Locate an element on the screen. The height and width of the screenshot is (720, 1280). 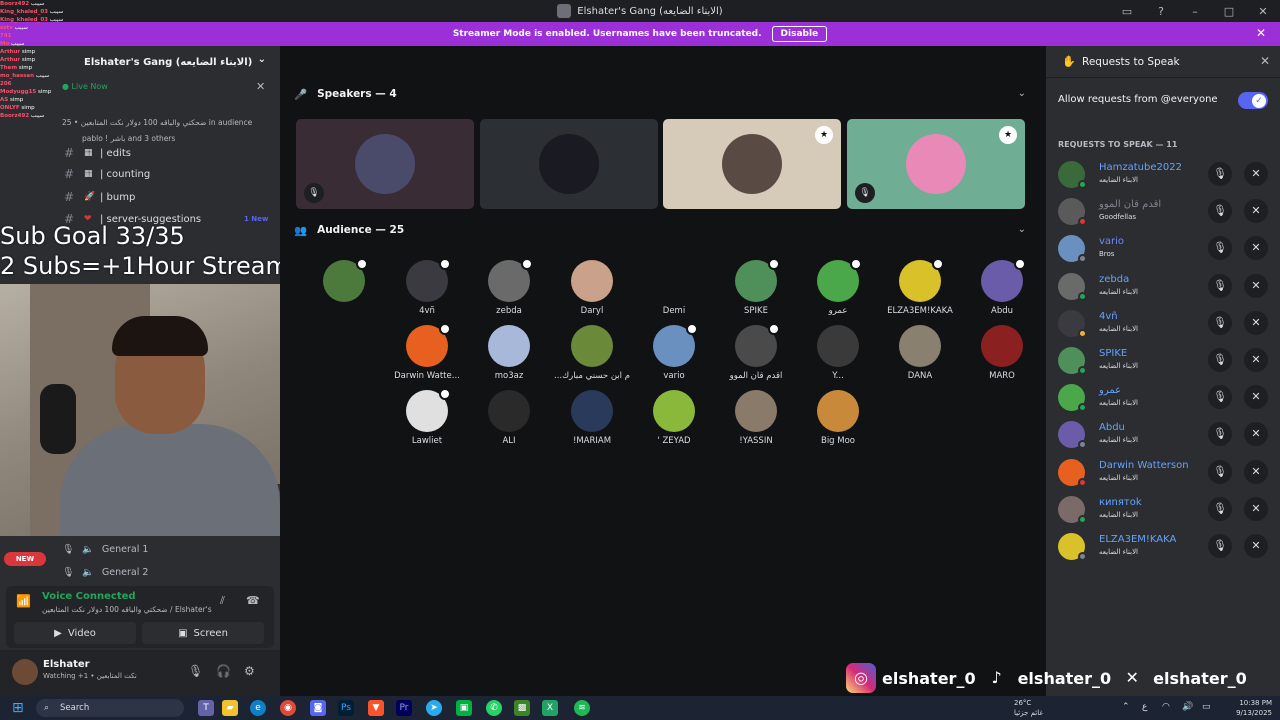
discord-icon: ◙ is located at coordinates (318, 708).